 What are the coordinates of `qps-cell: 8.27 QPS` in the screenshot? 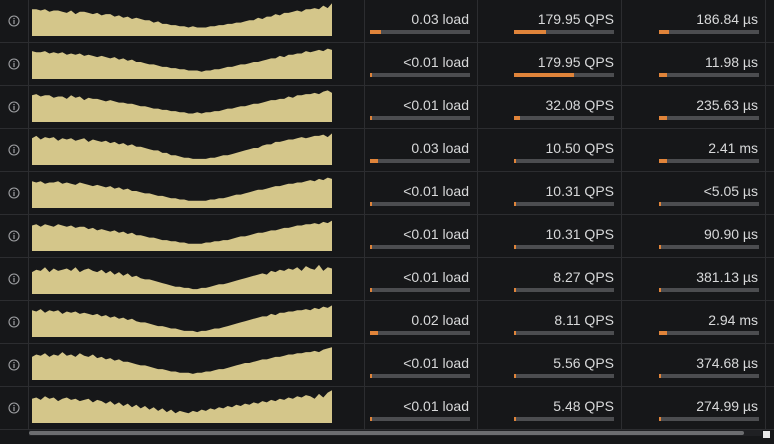 It's located at (550, 279).